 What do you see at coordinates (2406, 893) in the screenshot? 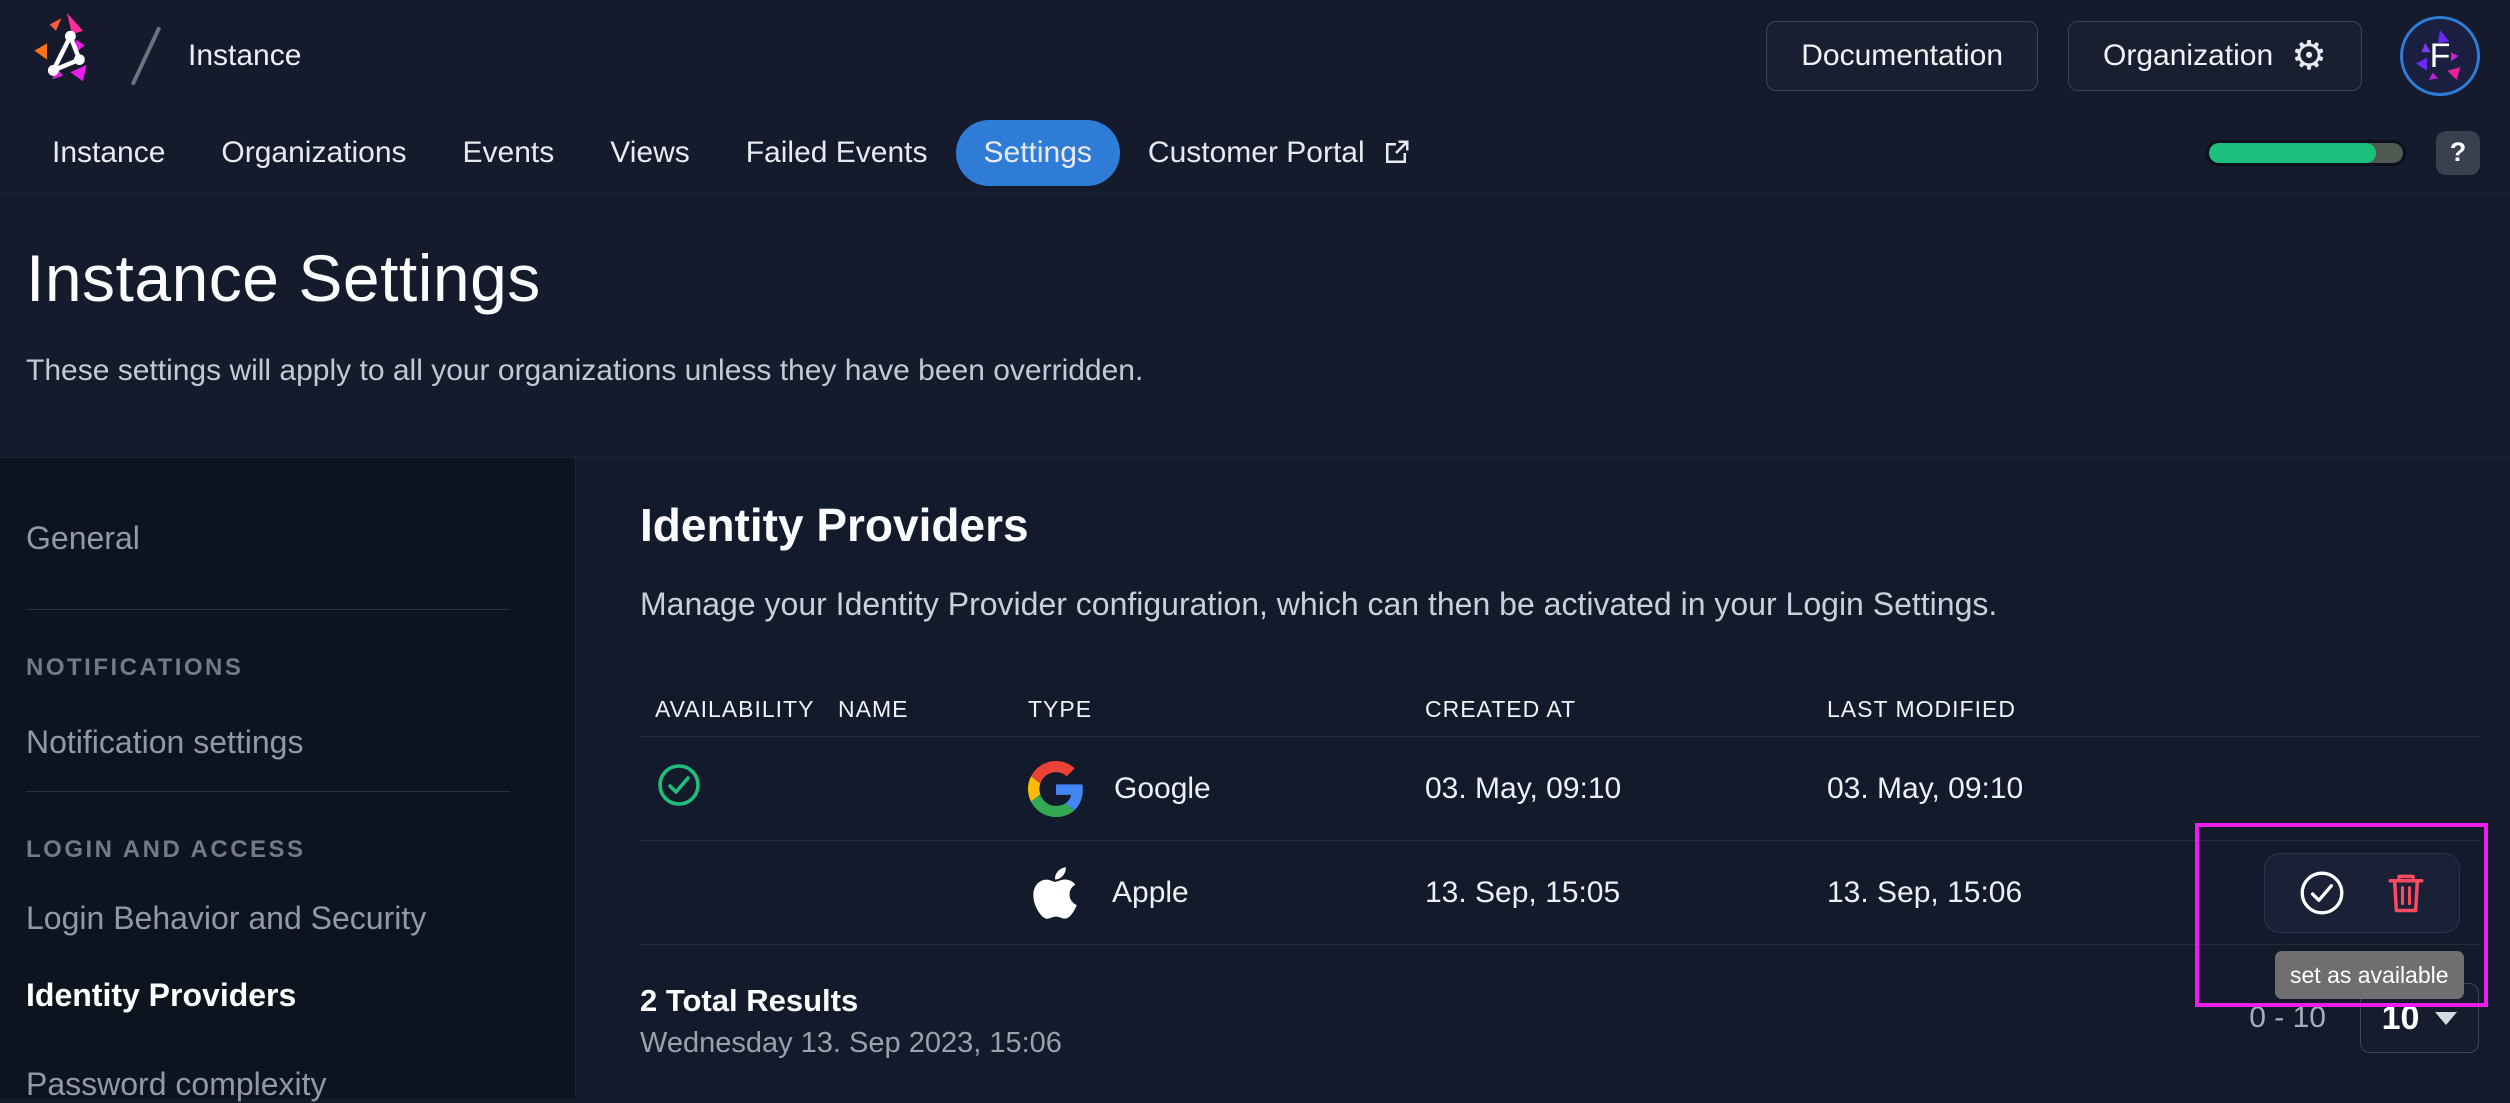
I see `delete-button` at bounding box center [2406, 893].